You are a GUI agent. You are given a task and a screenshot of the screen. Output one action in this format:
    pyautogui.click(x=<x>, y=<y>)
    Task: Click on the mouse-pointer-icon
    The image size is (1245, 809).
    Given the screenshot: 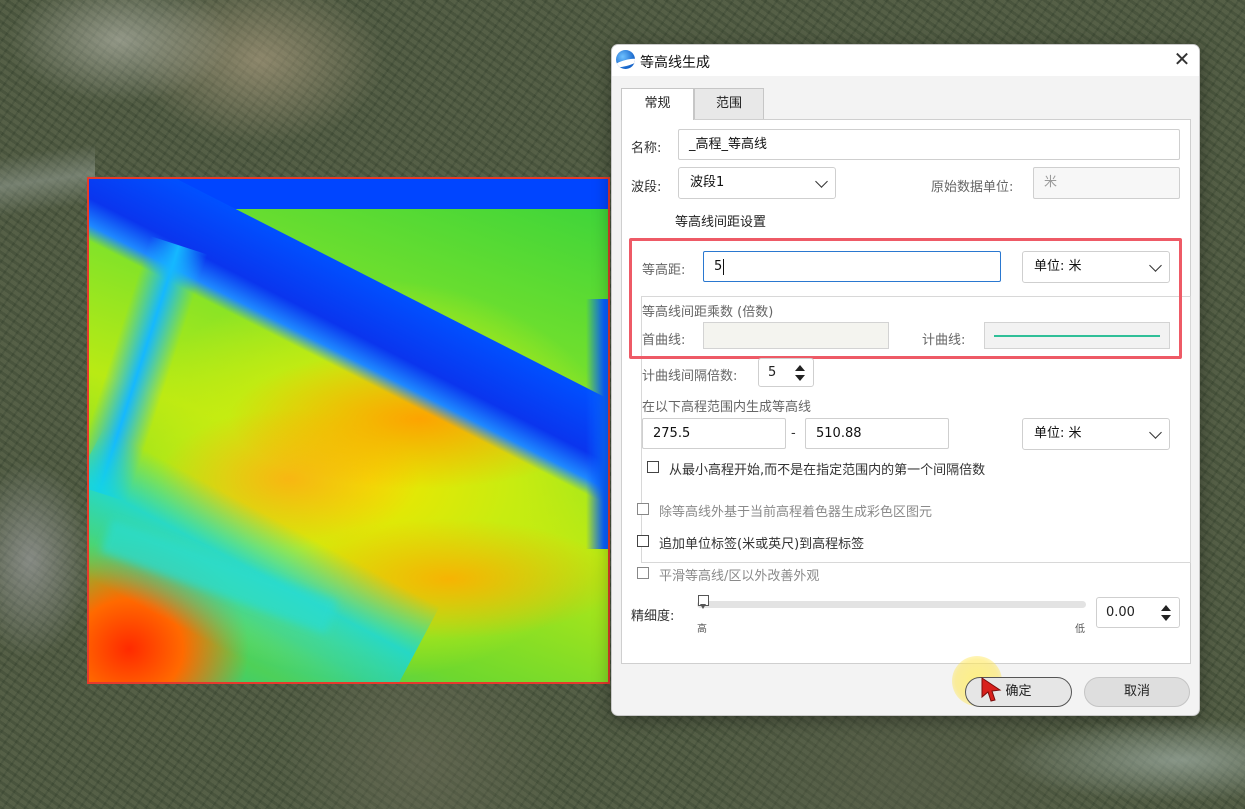 What is the action you would take?
    pyautogui.click(x=991, y=689)
    